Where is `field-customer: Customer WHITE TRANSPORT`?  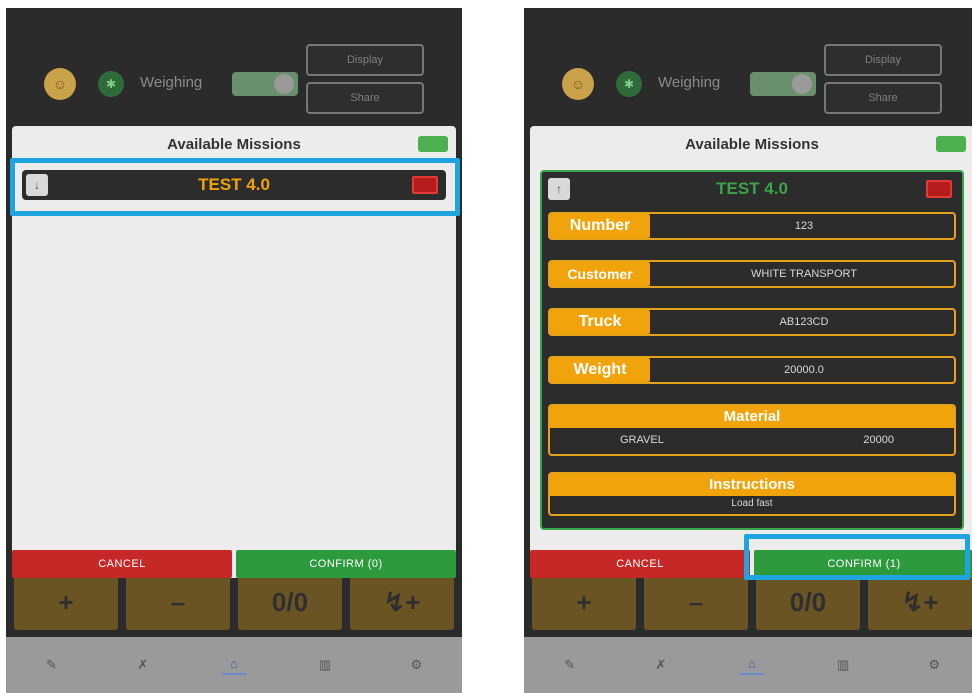
field-customer: Customer WHITE TRANSPORT is located at coordinates (752, 274).